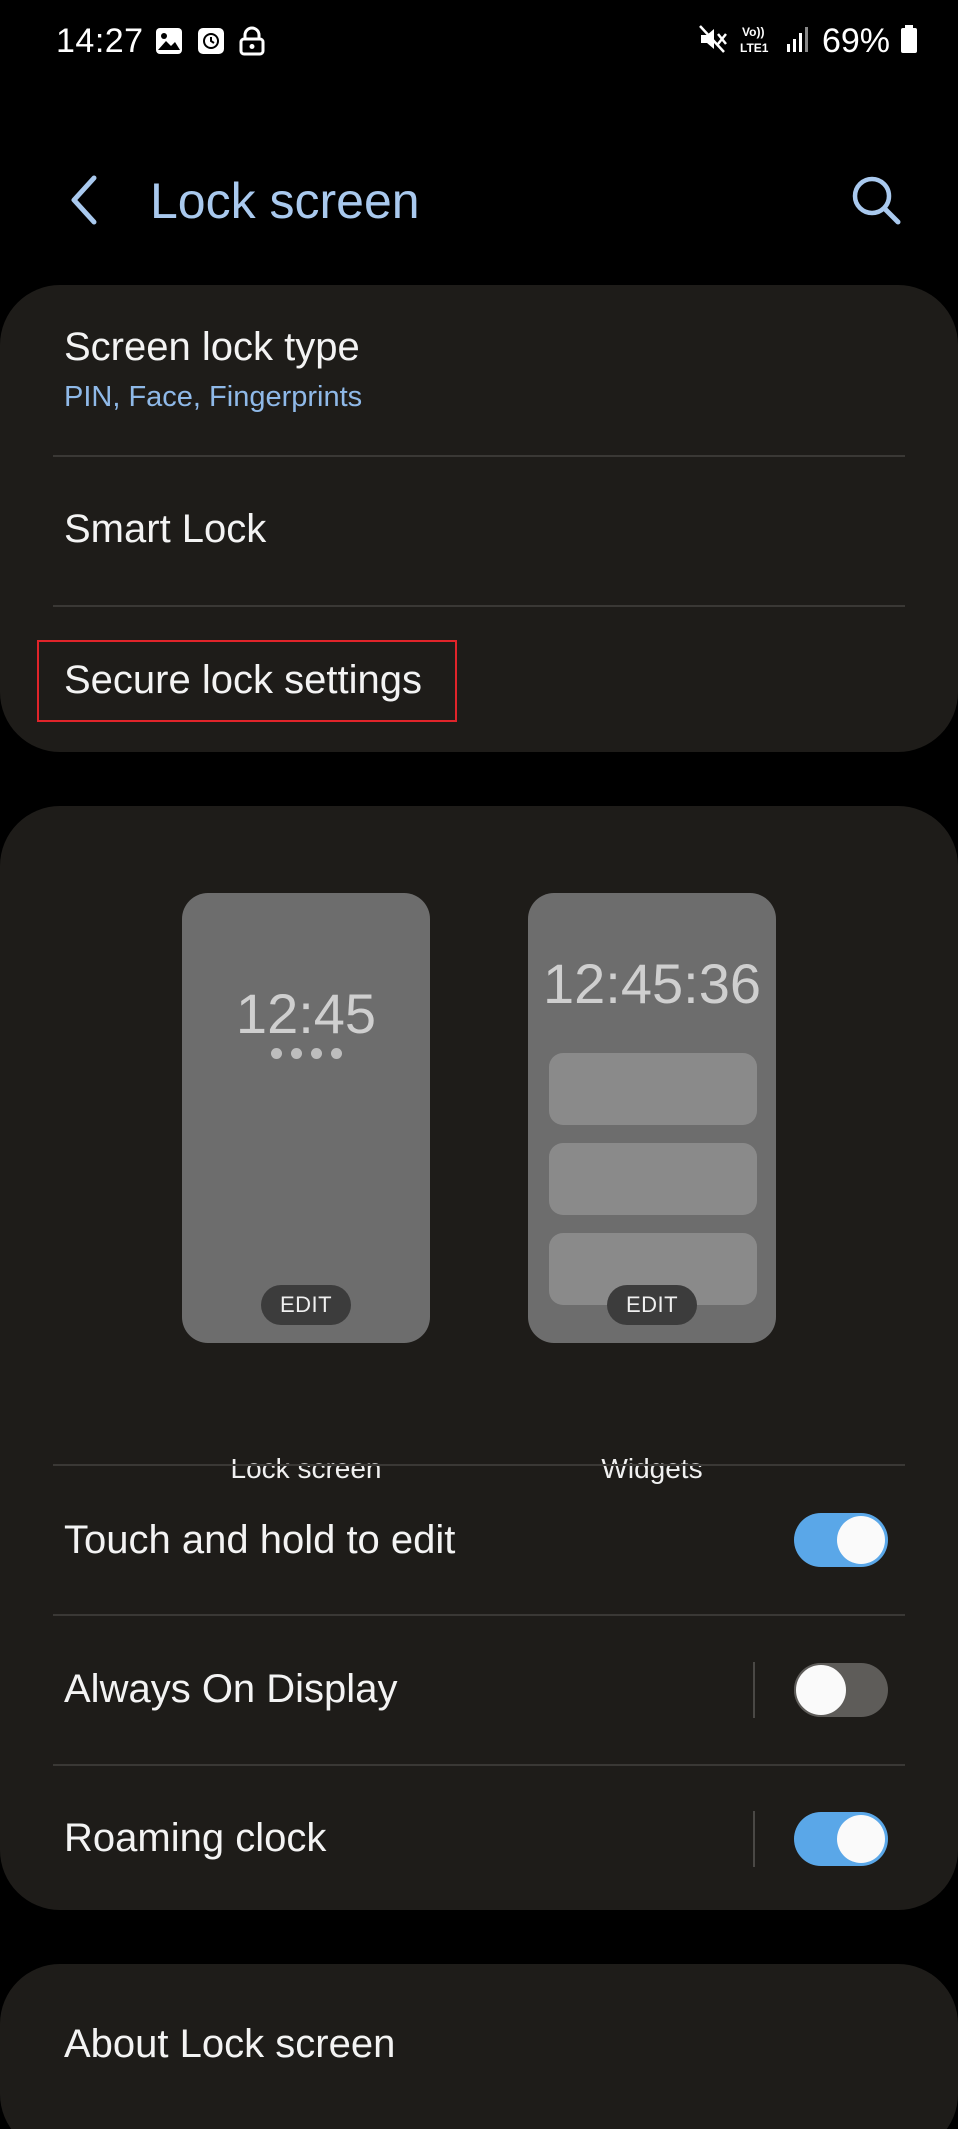 The image size is (958, 2129). What do you see at coordinates (213, 397) in the screenshot?
I see `screen-lock-type-subtitle: PIN, Face, Fingerprints` at bounding box center [213, 397].